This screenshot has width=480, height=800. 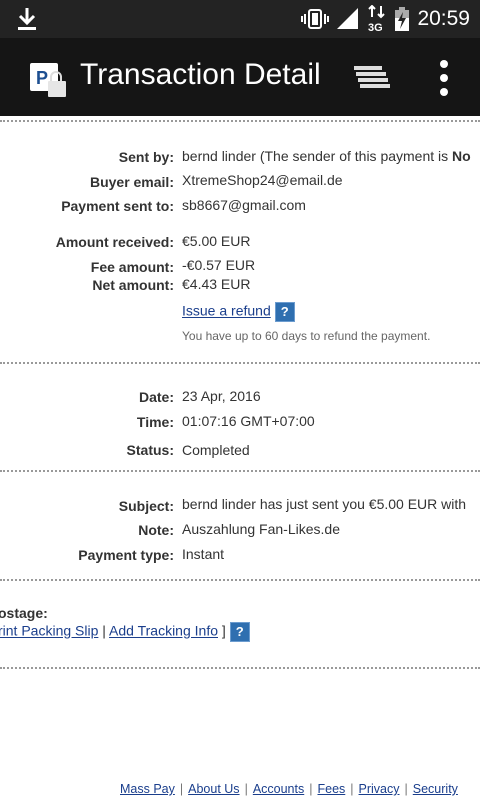 I want to click on date-label: Date:, so click(x=156, y=397).